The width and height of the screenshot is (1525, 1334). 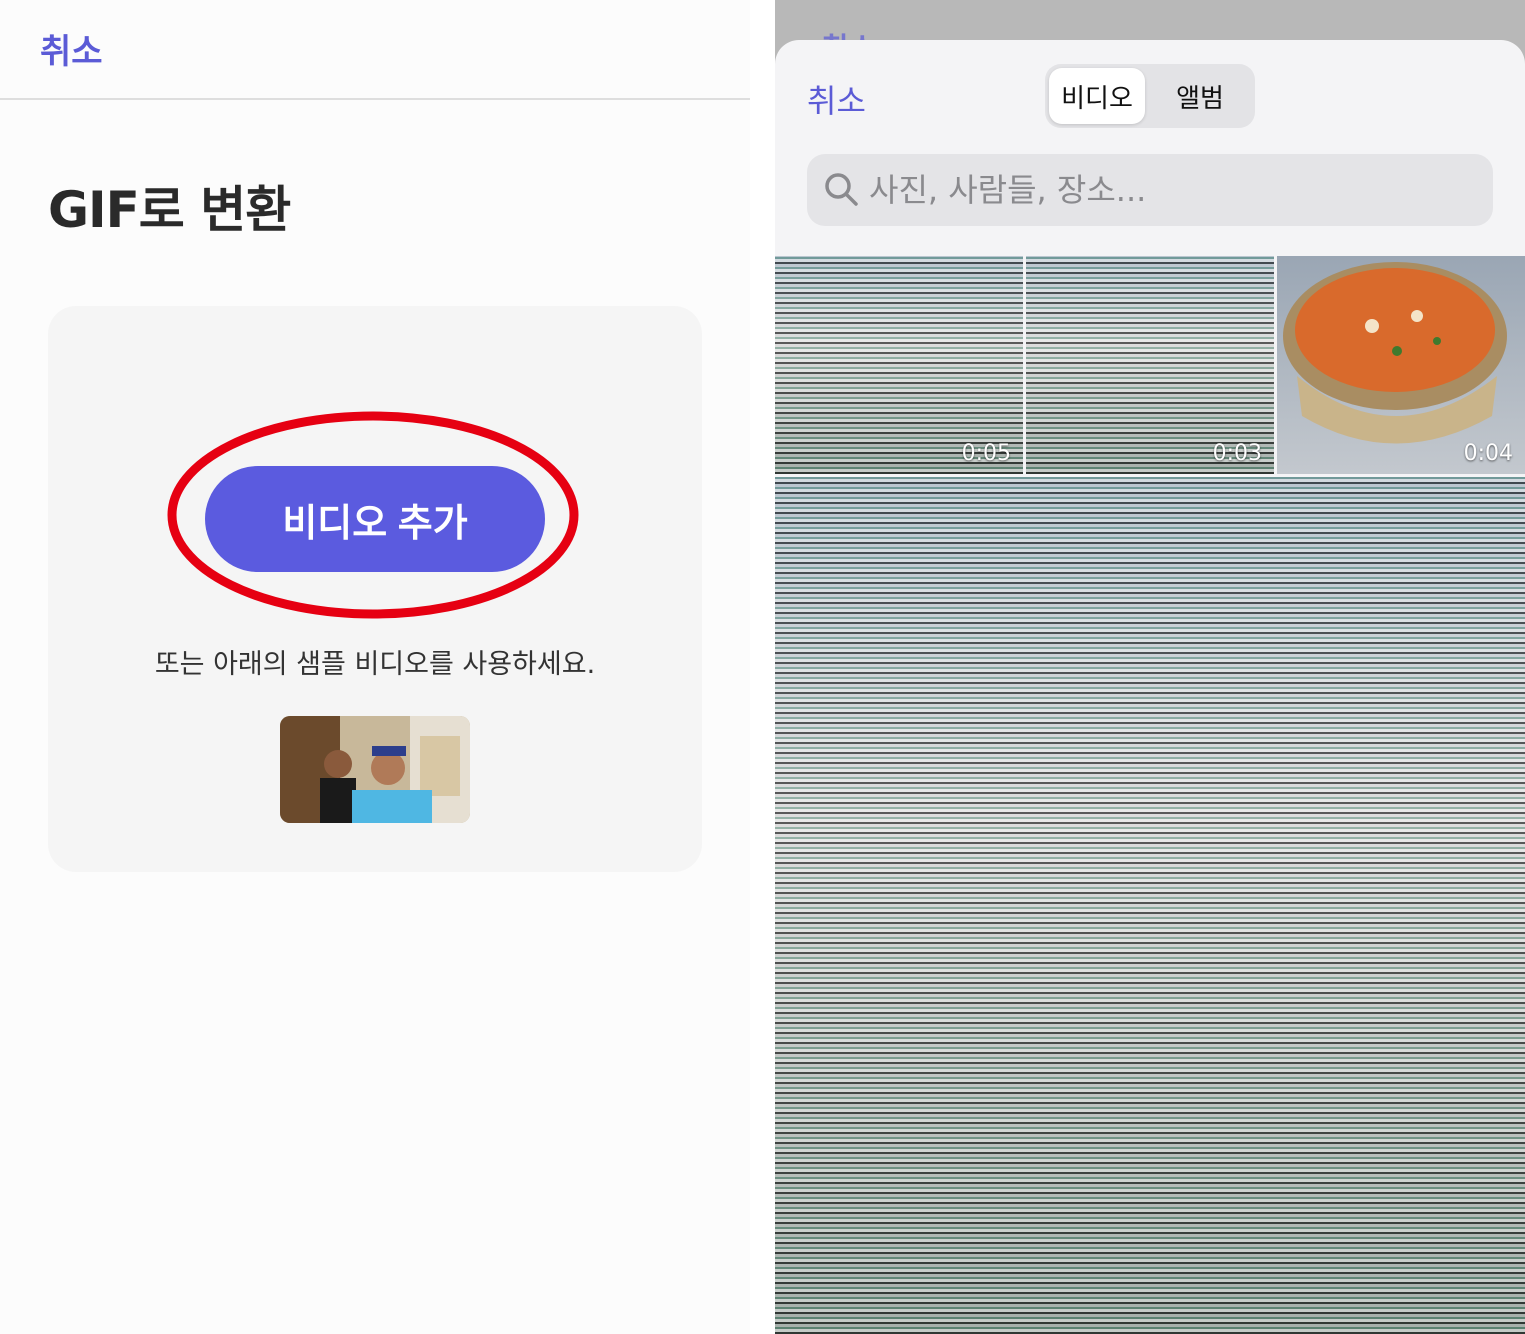 What do you see at coordinates (1237, 453) in the screenshot?
I see `video-duration: 0:03` at bounding box center [1237, 453].